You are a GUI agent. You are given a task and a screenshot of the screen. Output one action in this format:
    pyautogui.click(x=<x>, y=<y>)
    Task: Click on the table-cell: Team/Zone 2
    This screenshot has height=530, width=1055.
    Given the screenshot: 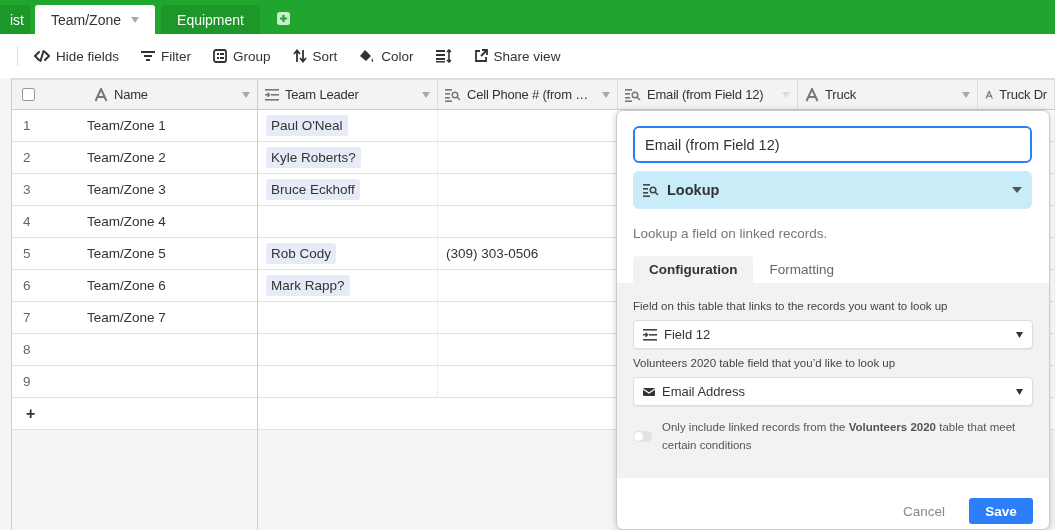 What is the action you would take?
    pyautogui.click(x=167, y=158)
    